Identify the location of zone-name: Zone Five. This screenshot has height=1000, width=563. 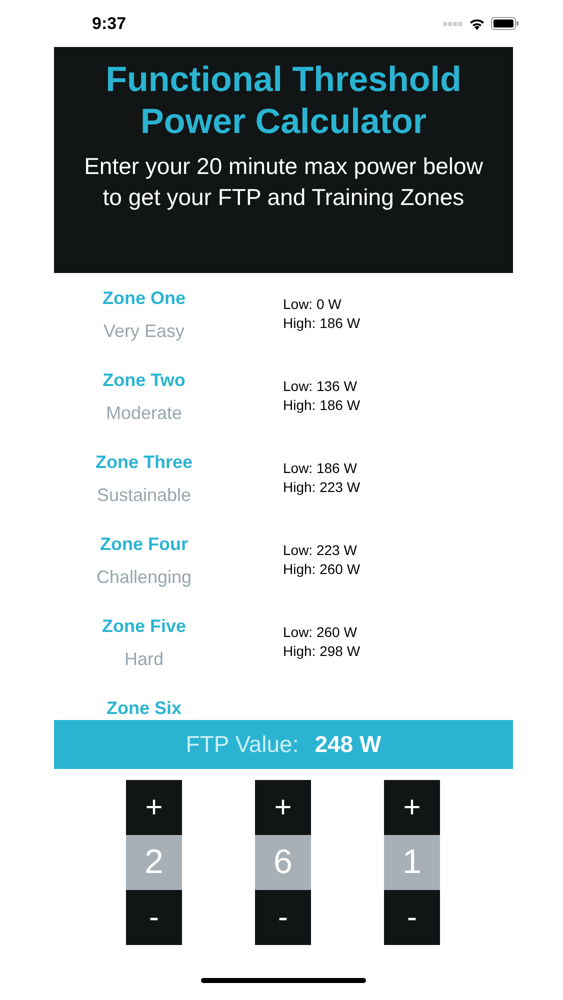
(144, 626).